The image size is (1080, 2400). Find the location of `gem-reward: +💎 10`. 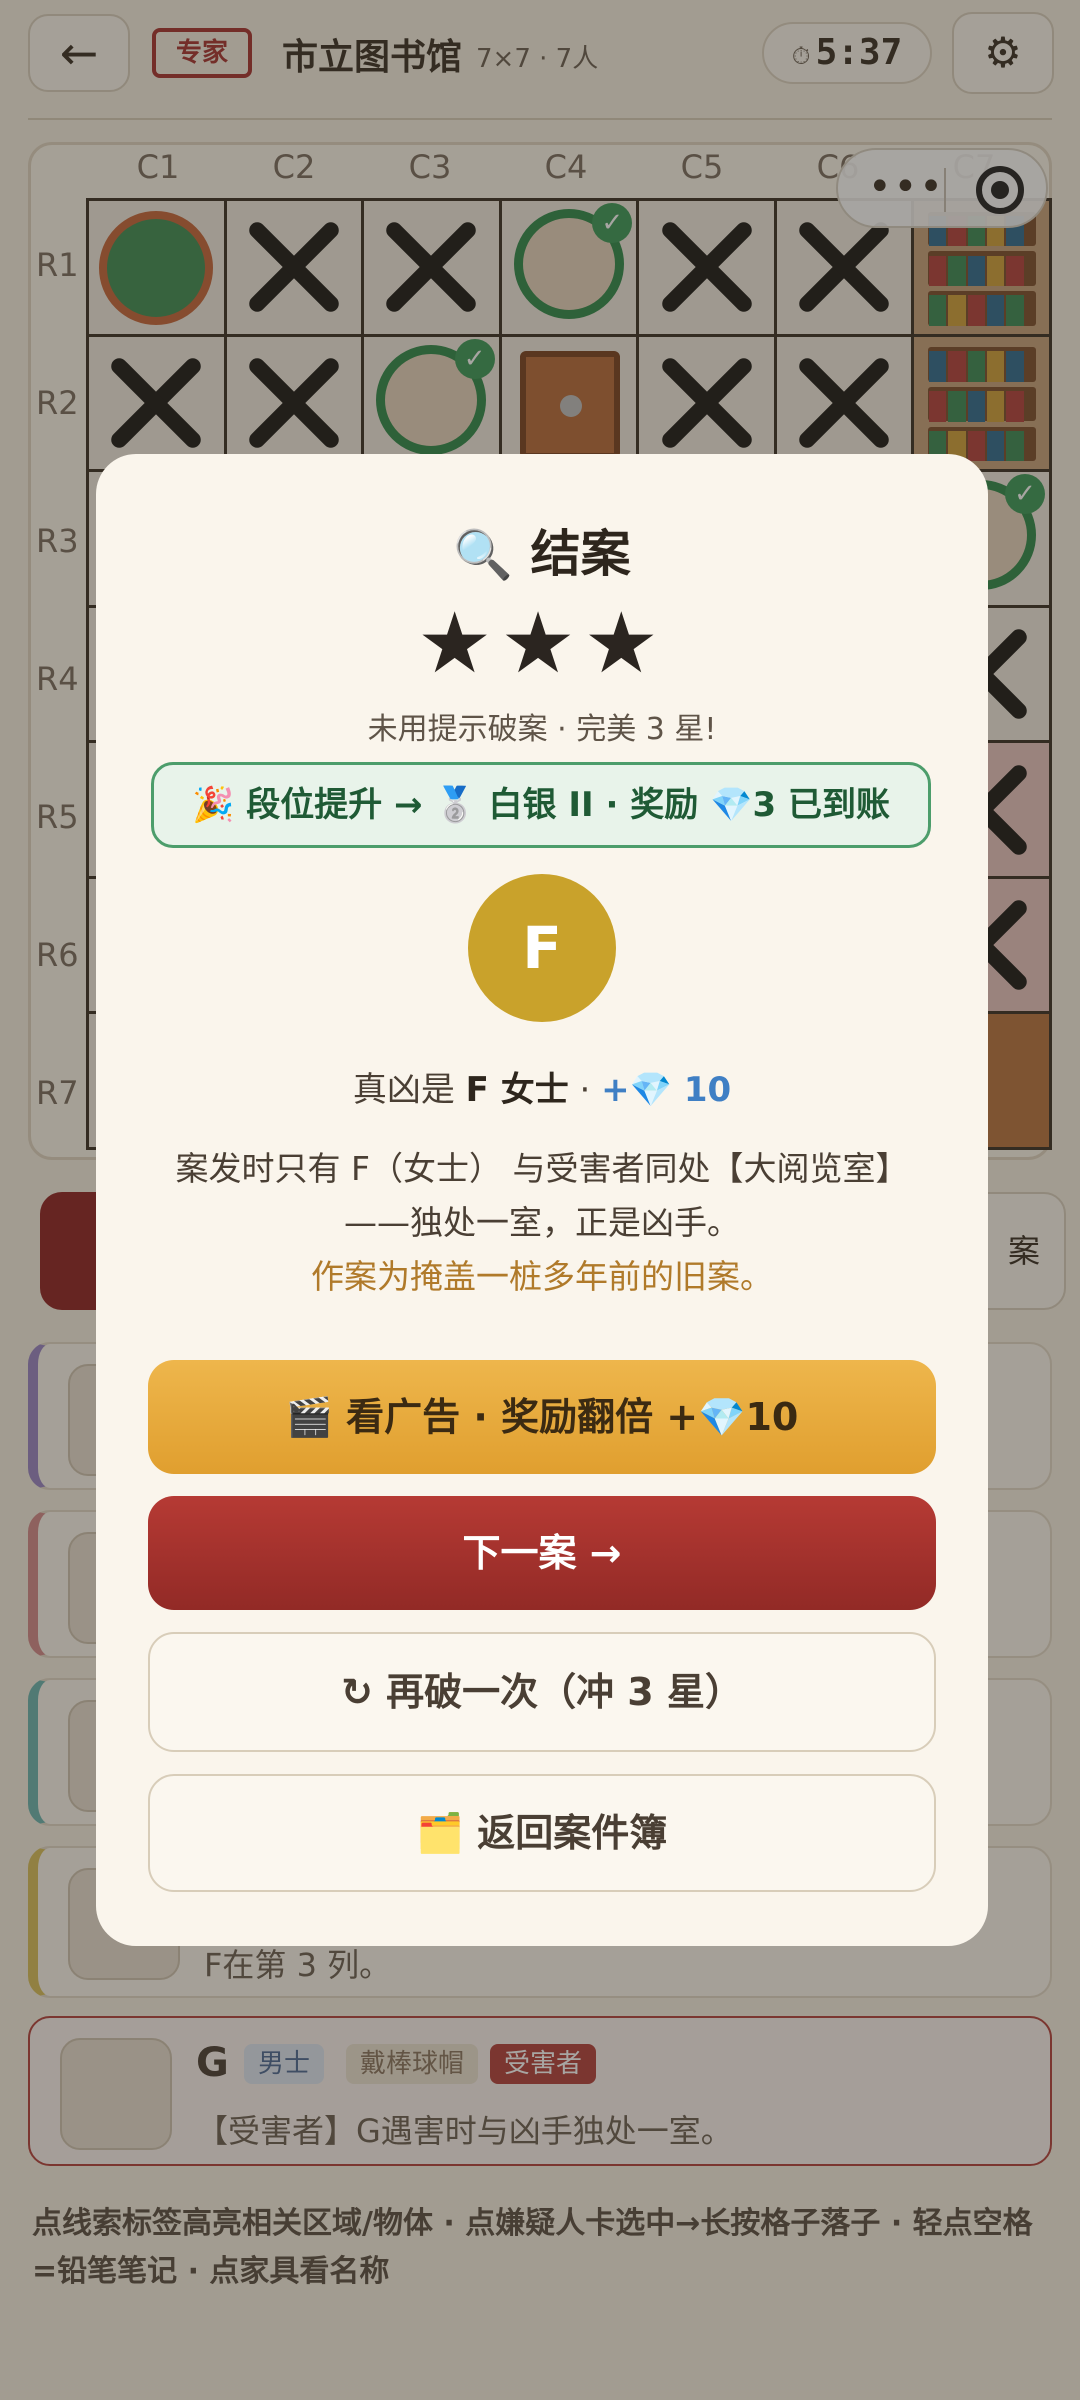

gem-reward: +💎 10 is located at coordinates (666, 1090).